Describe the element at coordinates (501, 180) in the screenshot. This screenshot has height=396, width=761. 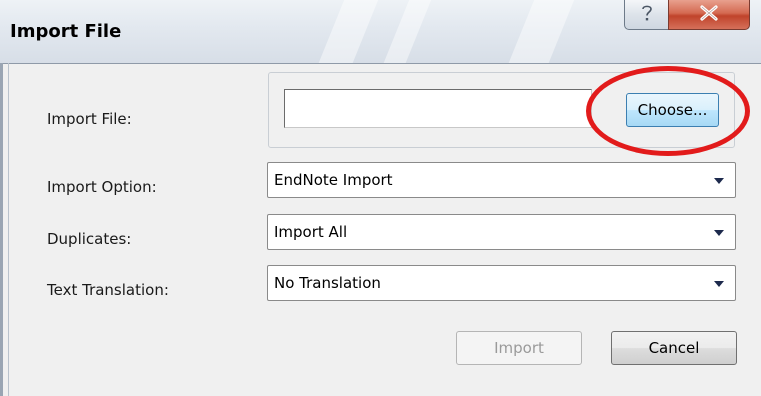
I see `import-option-select: EndNote Import` at that location.